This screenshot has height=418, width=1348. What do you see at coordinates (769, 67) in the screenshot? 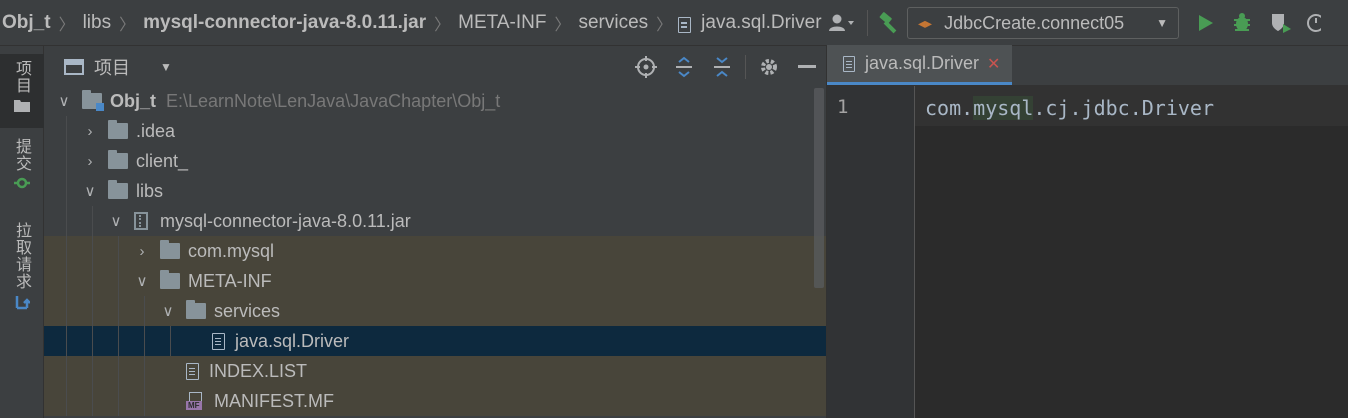
I see `gear-icon` at bounding box center [769, 67].